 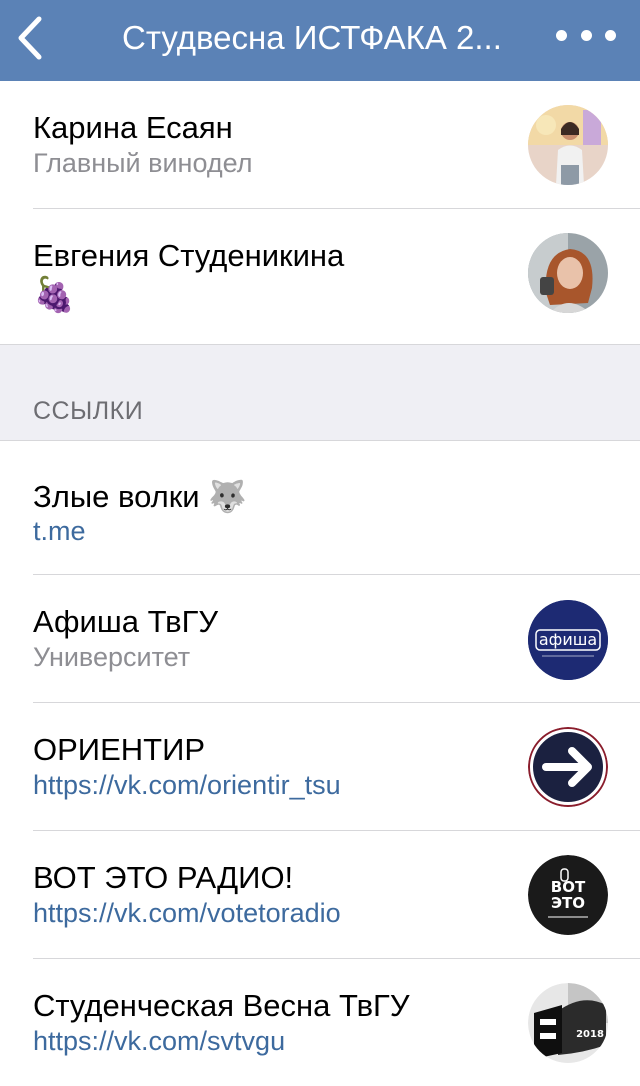 I want to click on contact-name: Евгения Студеникина, so click(x=189, y=255).